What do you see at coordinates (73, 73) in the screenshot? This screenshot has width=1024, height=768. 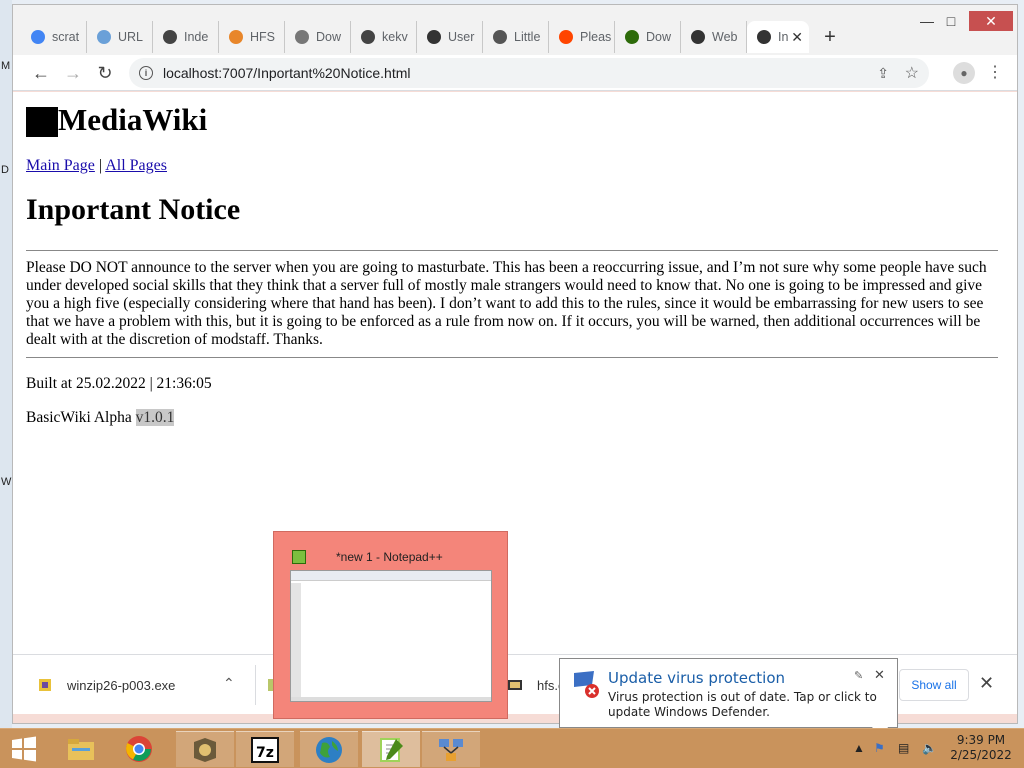 I see `forward-button: →` at bounding box center [73, 73].